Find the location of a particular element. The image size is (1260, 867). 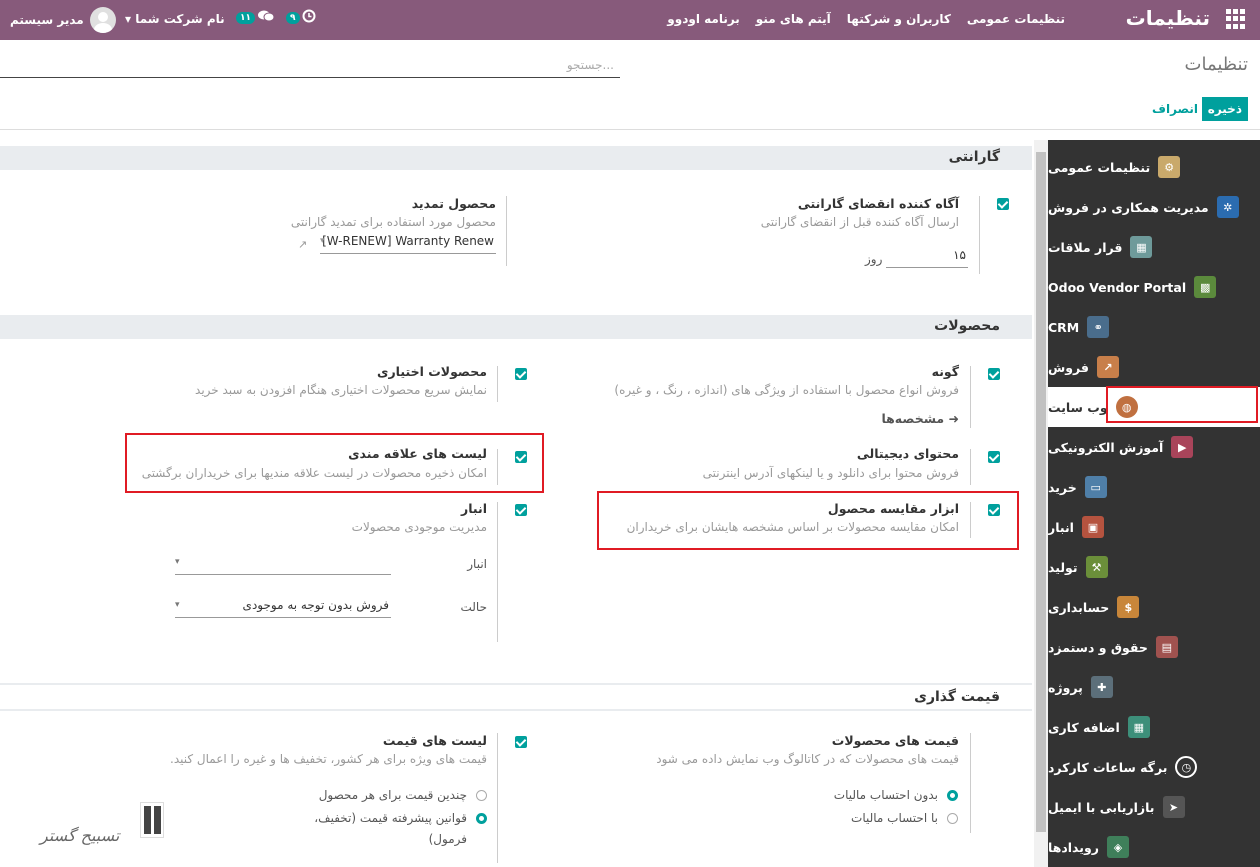

sidebar-item-vendor-portal: ▩ Odoo Vendor Portal is located at coordinates (1154, 287).